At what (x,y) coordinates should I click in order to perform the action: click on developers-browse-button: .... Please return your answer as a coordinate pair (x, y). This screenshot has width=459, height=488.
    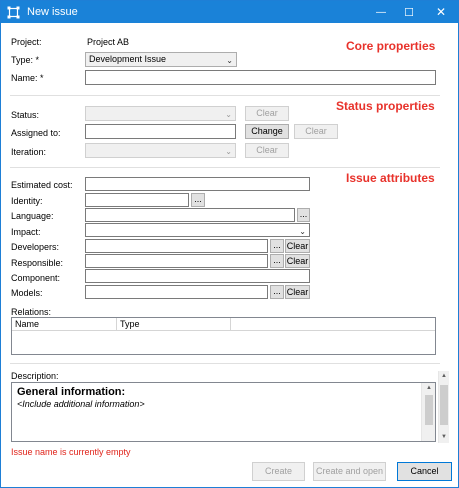
    Looking at the image, I should click on (277, 246).